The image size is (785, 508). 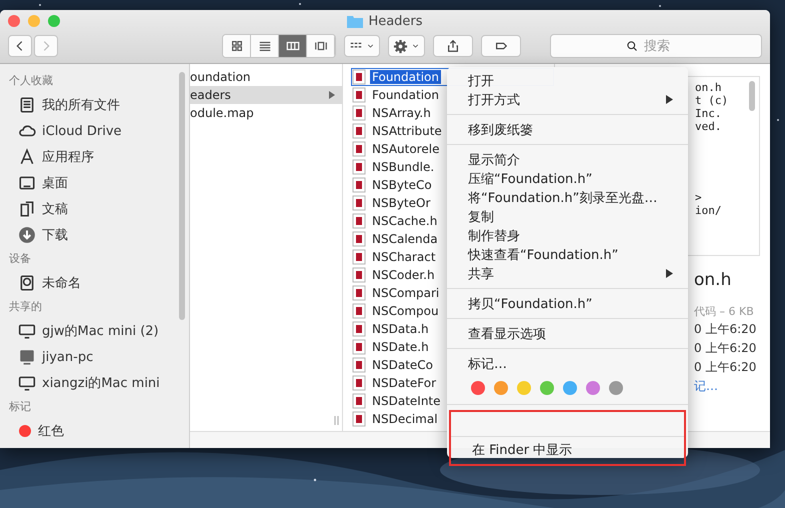 What do you see at coordinates (395, 21) in the screenshot?
I see `window-title: Headers` at bounding box center [395, 21].